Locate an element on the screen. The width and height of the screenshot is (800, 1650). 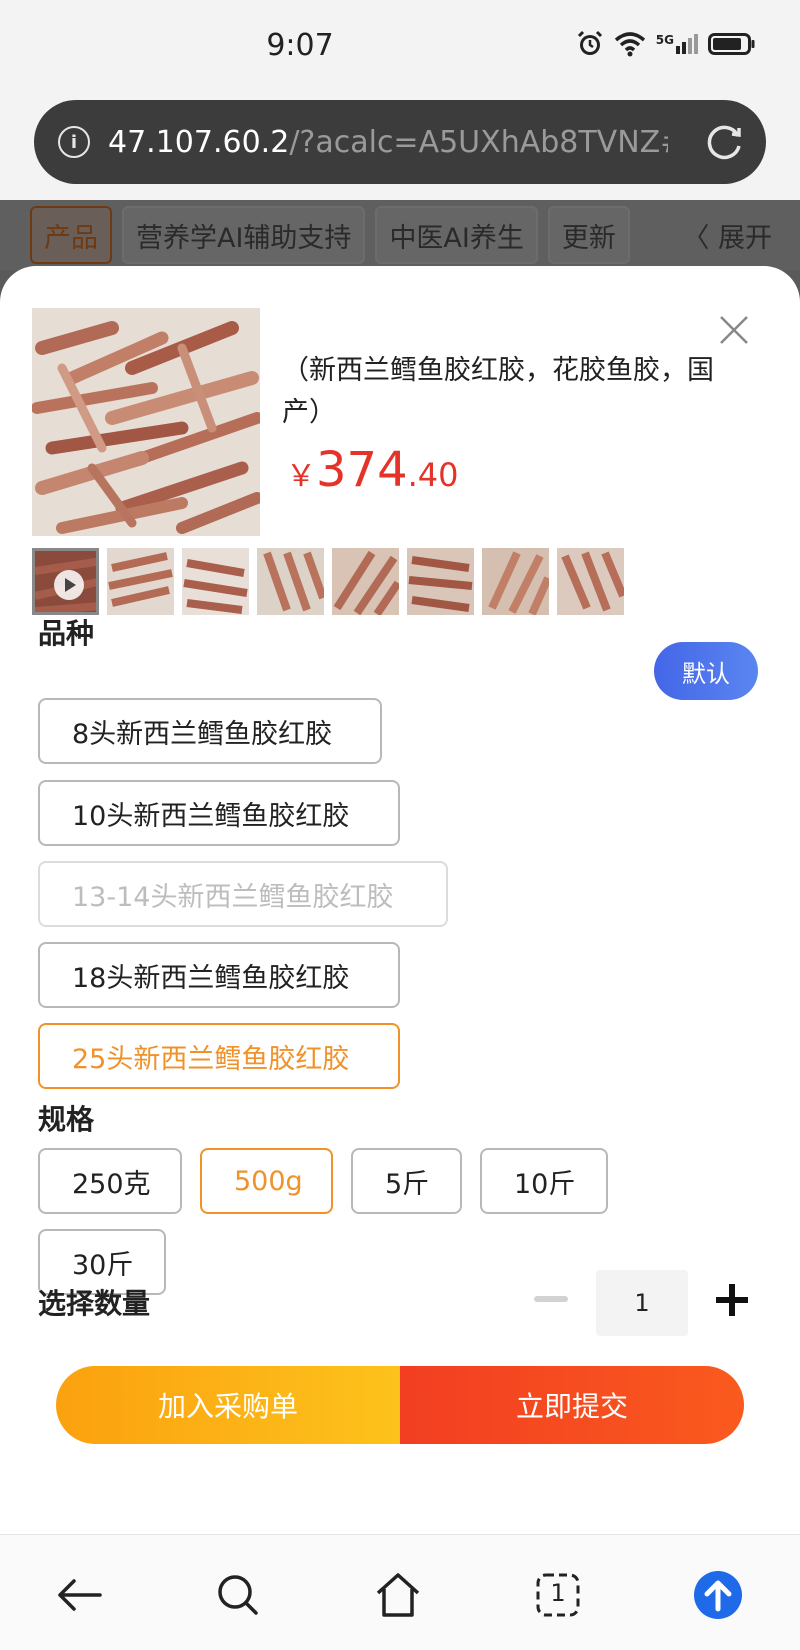
url-host: 47.107.60.2 is located at coordinates (199, 142).